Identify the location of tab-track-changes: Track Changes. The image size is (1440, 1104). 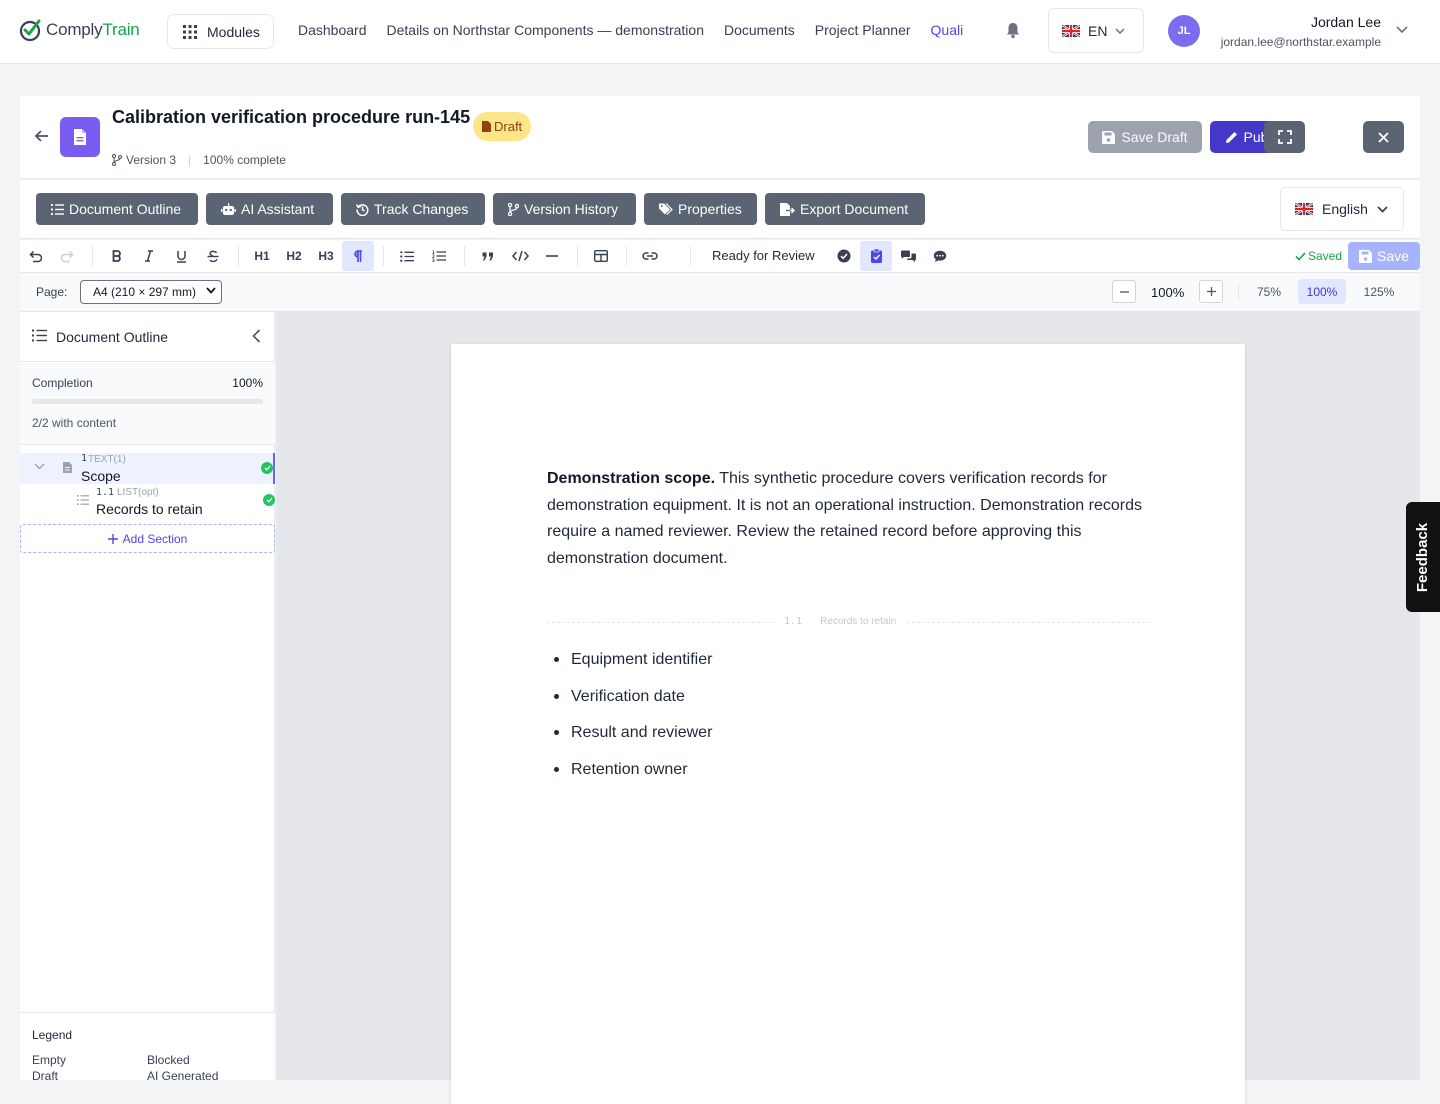
(413, 209).